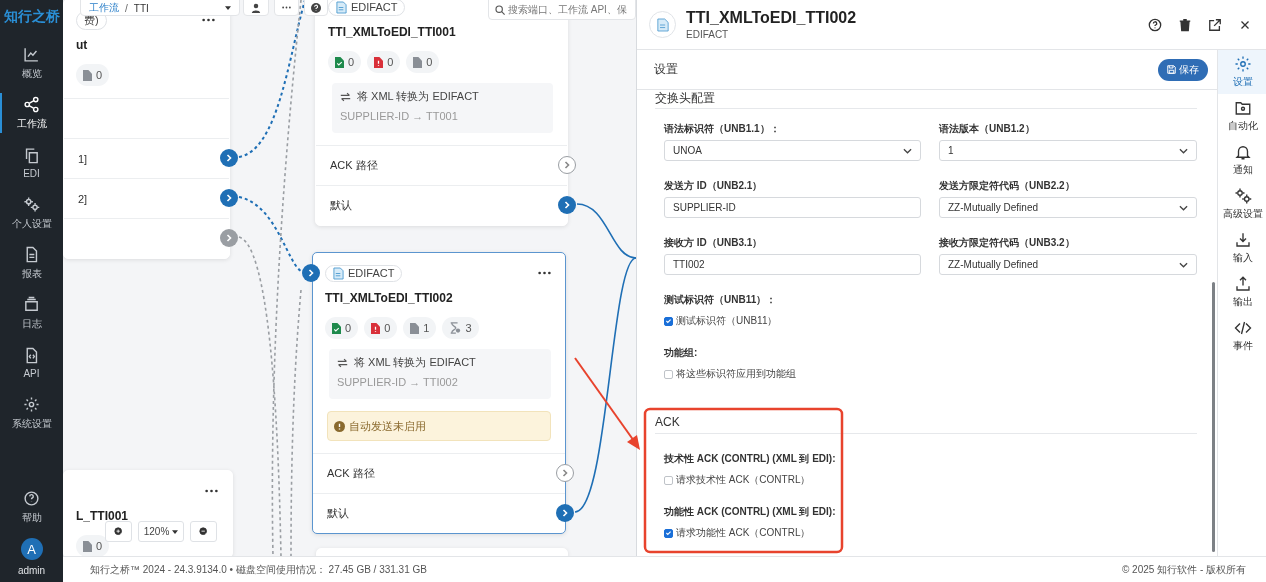 This screenshot has height=582, width=1266. I want to click on text-field: SUPPLIER-ID, so click(792, 207).